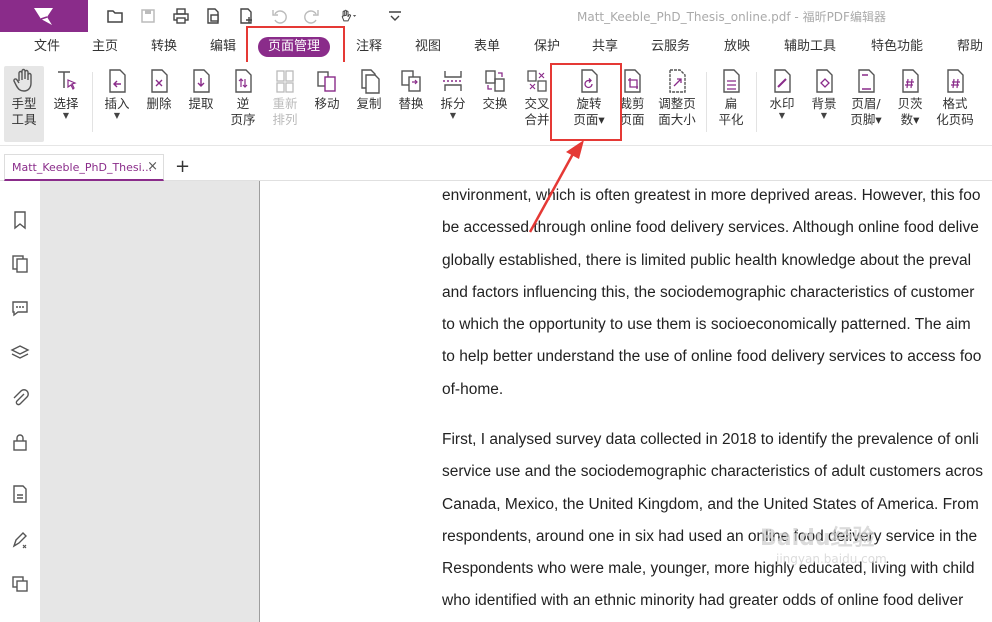 The image size is (992, 622). Describe the element at coordinates (327, 104) in the screenshot. I see `move-page-button: 移动` at that location.